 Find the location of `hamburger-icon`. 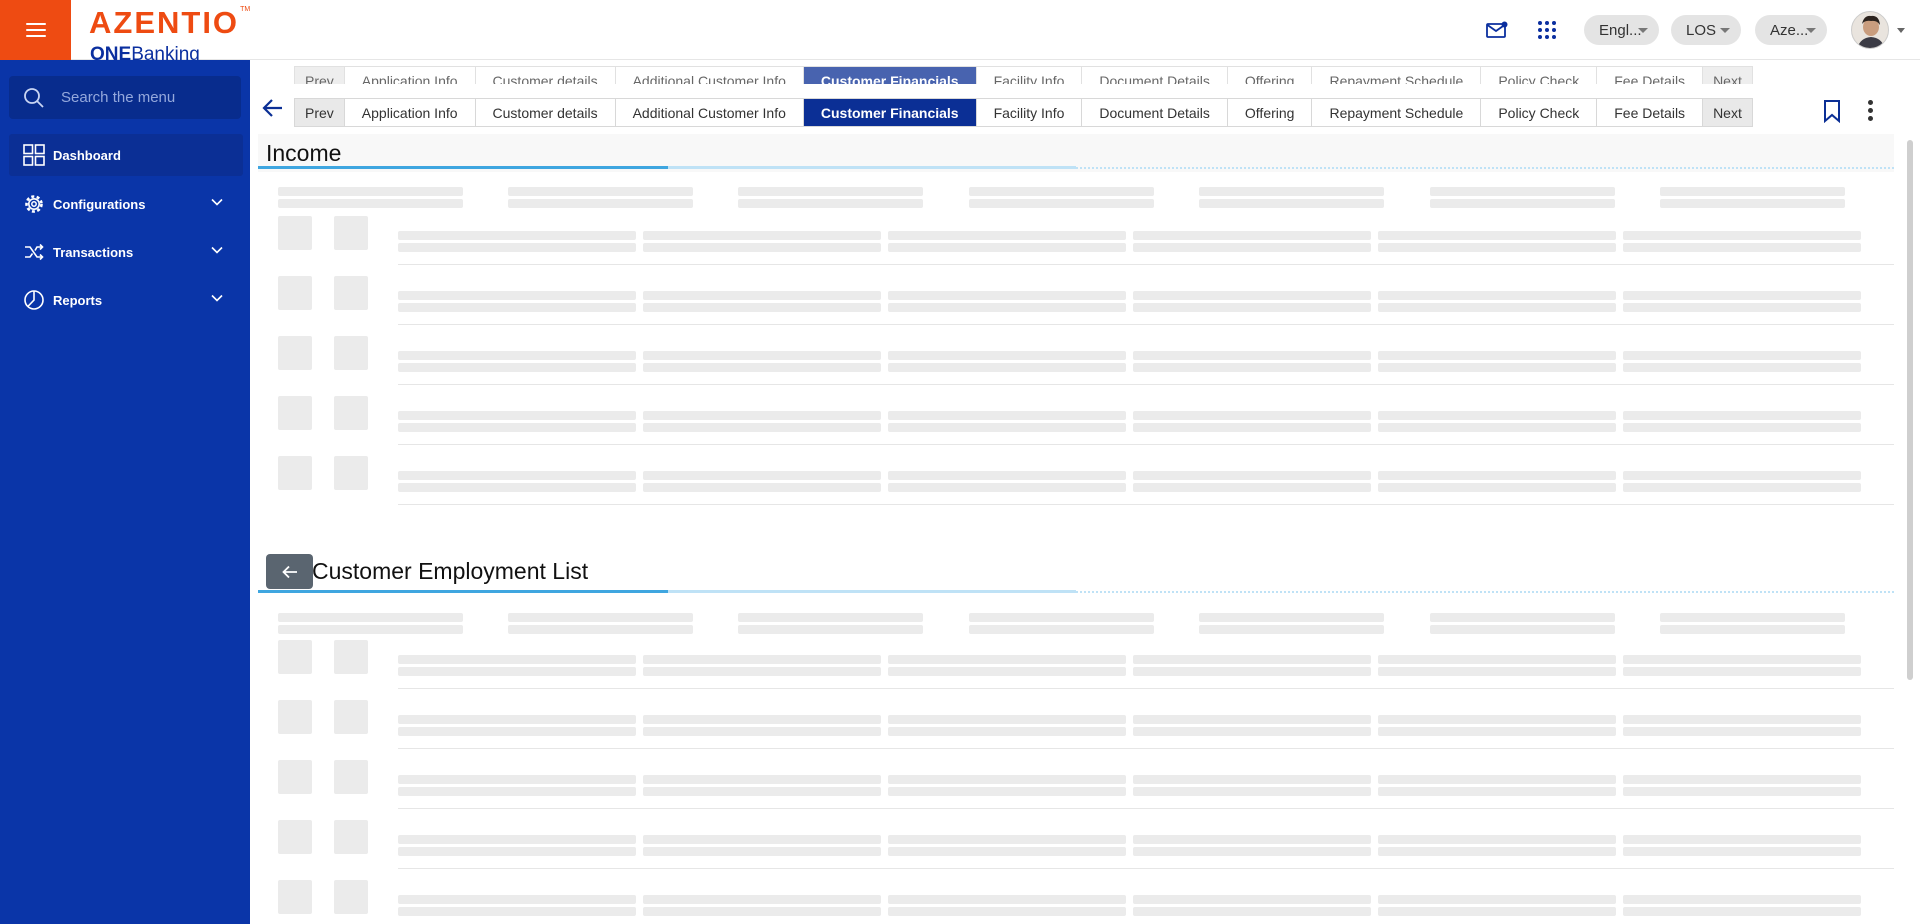

hamburger-icon is located at coordinates (35, 30).